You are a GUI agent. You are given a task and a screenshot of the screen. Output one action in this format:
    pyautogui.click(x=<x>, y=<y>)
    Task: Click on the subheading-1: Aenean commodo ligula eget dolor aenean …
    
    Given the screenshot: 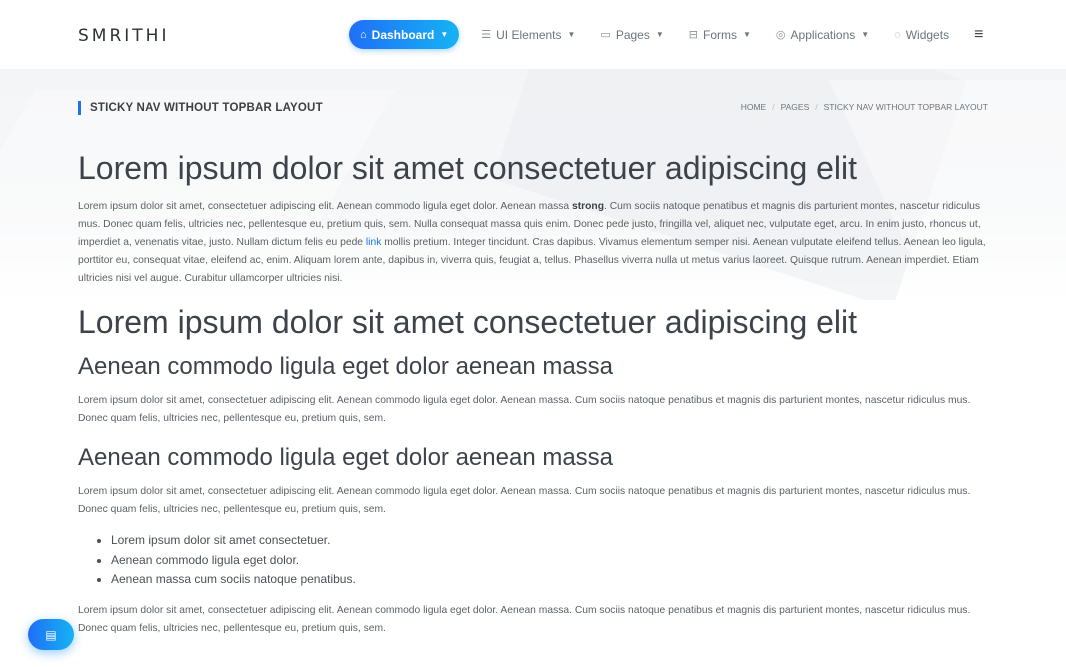 What is the action you would take?
    pyautogui.click(x=346, y=366)
    